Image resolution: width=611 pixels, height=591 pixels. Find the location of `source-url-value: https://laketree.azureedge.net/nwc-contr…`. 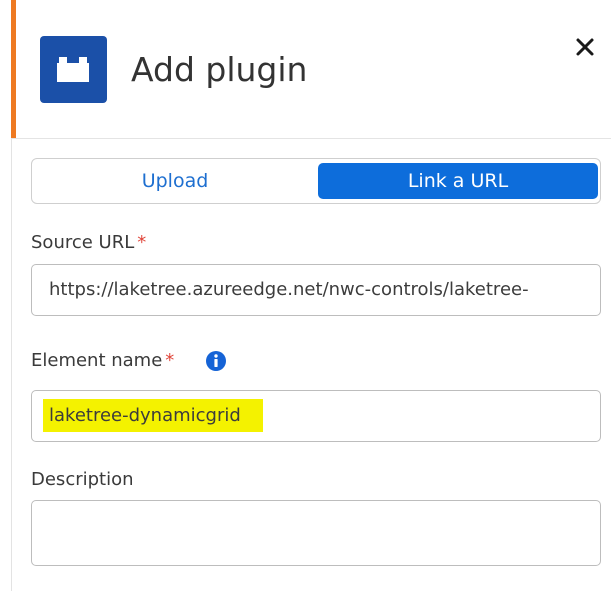

source-url-value: https://laketree.azureedge.net/nwc-contr… is located at coordinates (289, 289).